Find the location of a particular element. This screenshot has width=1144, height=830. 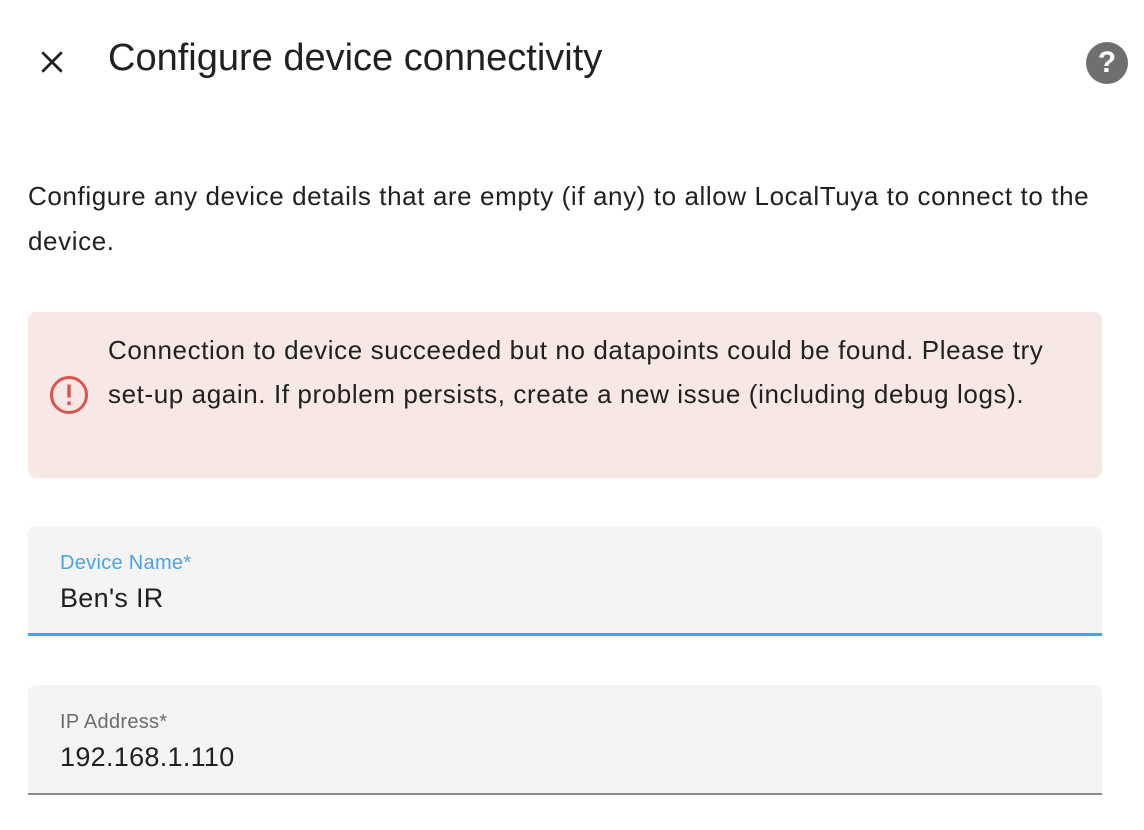

ip-address-input: 192.168.1.110 is located at coordinates (147, 757).